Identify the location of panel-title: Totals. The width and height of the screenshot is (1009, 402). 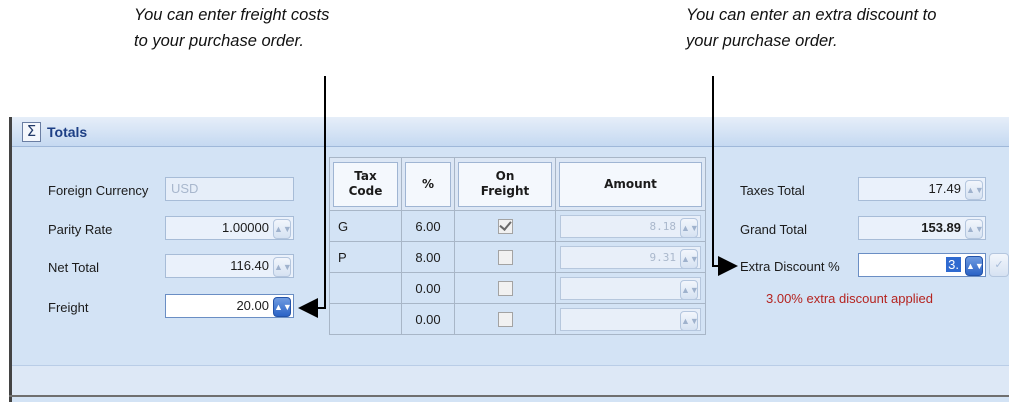
(67, 131).